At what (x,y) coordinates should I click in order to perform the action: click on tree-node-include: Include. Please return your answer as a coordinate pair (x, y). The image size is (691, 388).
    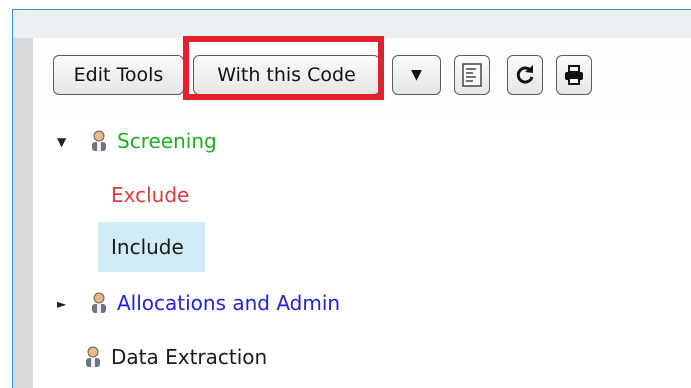
    Looking at the image, I should click on (147, 247).